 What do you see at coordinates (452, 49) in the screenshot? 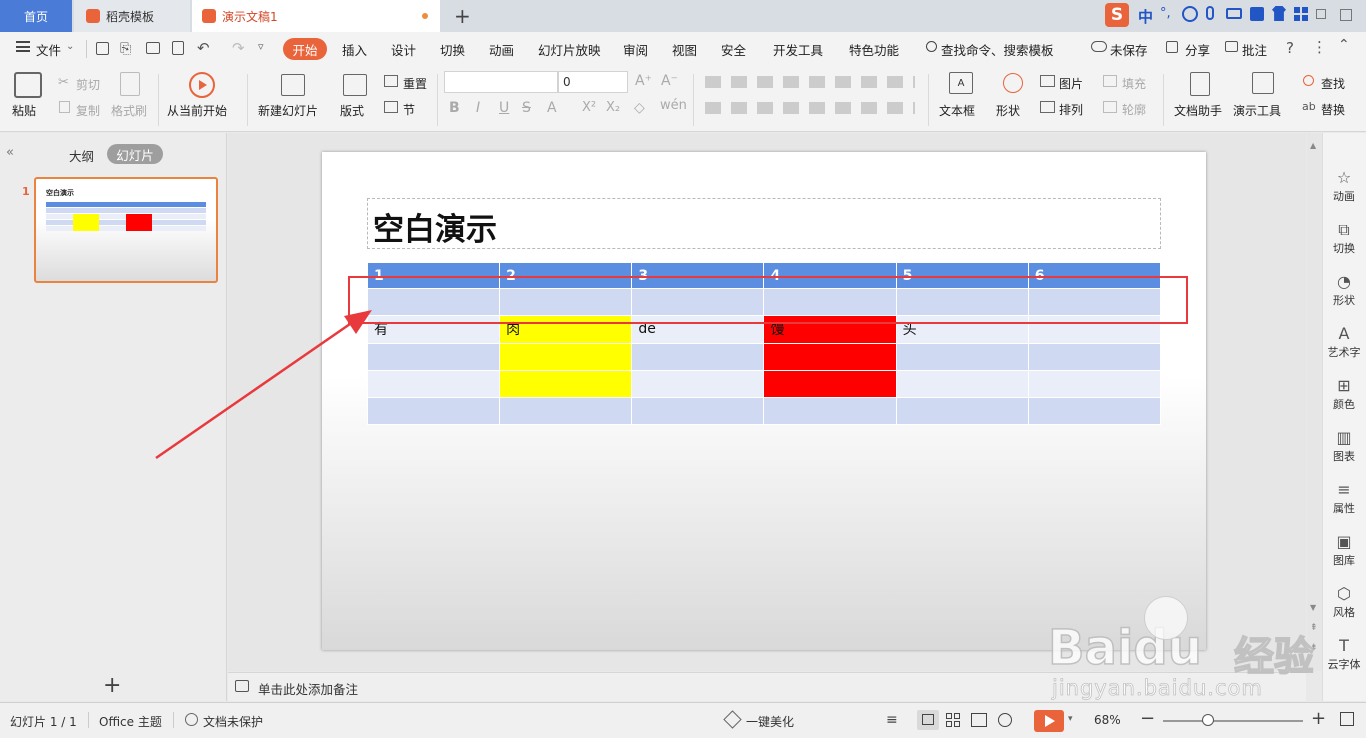
I see `menu-transition: 切换` at bounding box center [452, 49].